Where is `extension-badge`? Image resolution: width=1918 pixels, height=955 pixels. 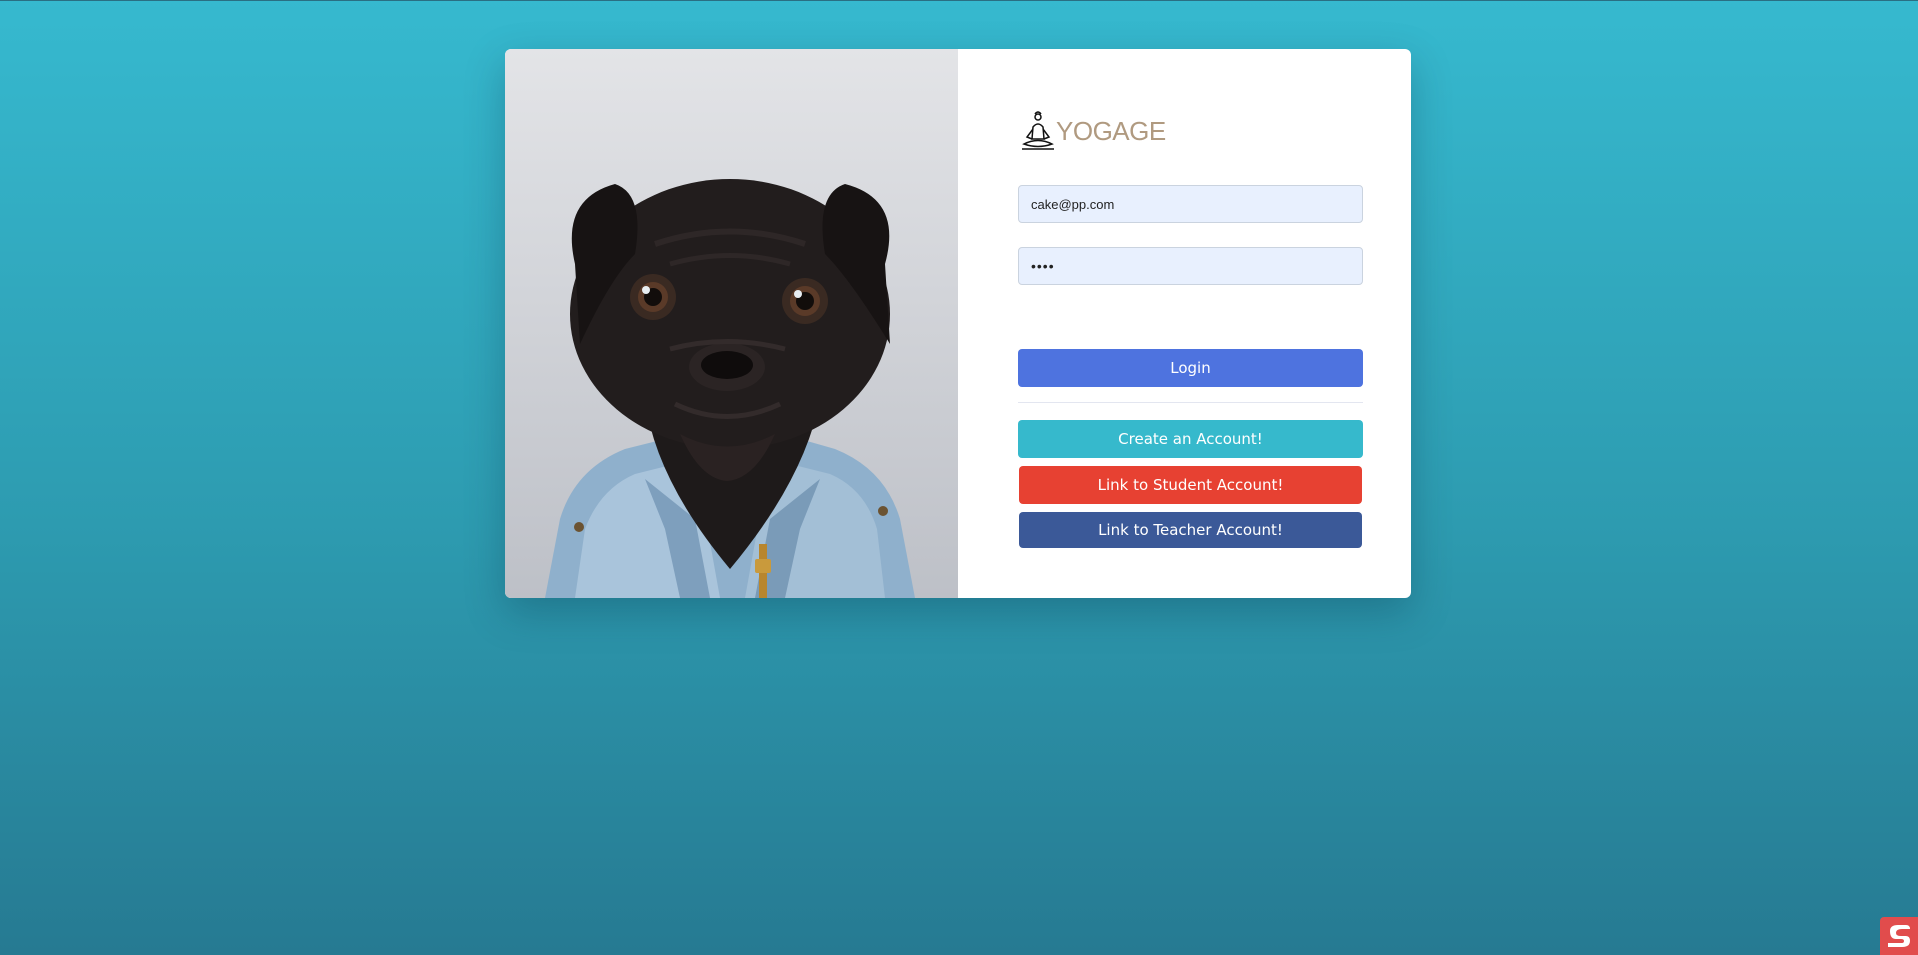
extension-badge is located at coordinates (1899, 936).